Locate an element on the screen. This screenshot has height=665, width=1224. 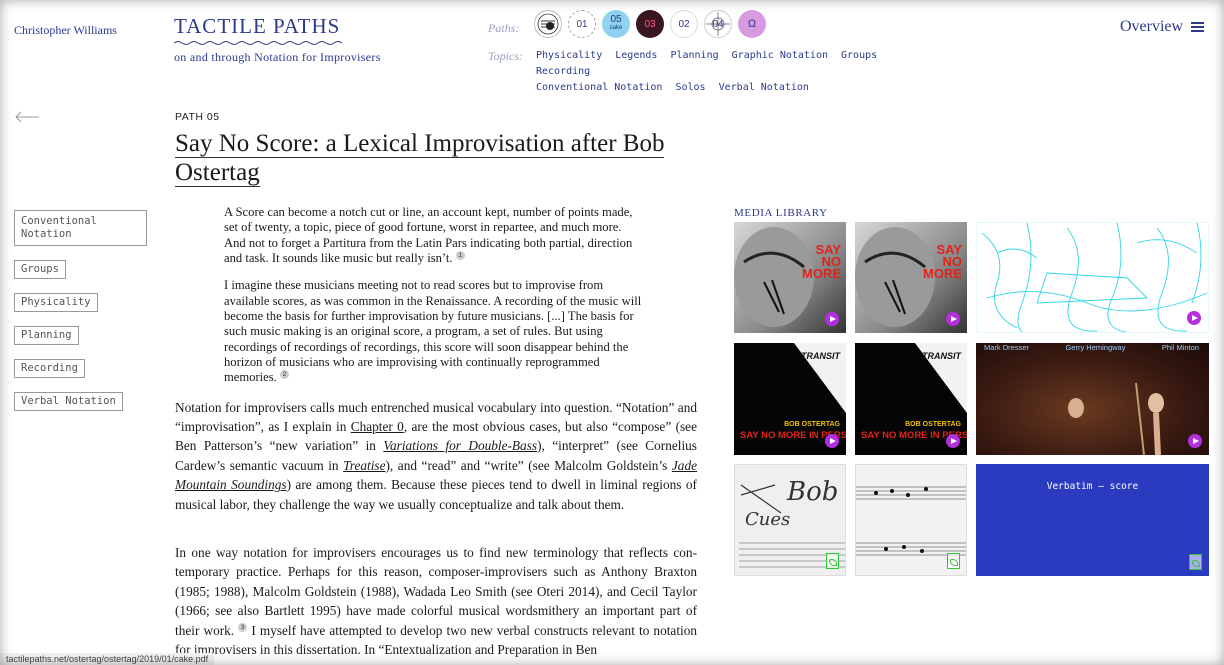
topic-link: Verbal Notation is located at coordinates (764, 87).